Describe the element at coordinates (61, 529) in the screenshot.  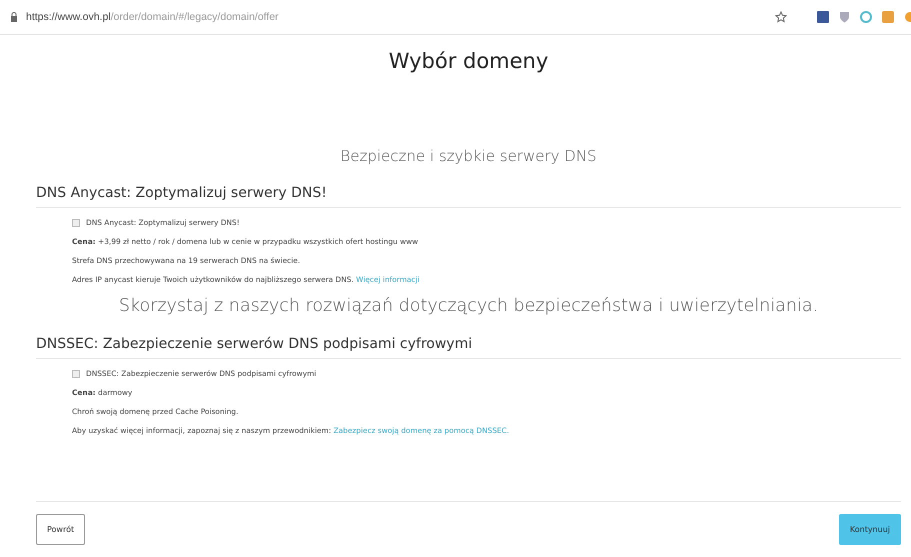
I see `back-button: Powrót` at that location.